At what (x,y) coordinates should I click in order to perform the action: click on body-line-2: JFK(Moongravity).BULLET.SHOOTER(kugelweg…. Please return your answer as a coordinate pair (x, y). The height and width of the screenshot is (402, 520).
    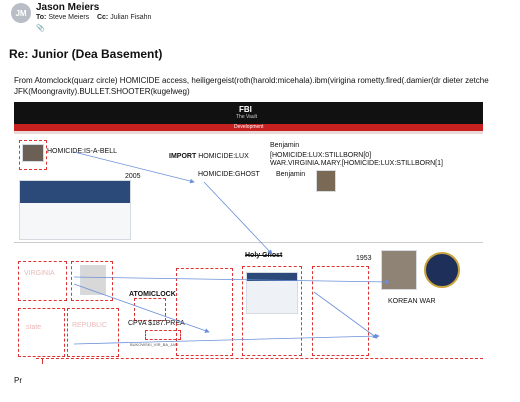
    Looking at the image, I should click on (102, 91).